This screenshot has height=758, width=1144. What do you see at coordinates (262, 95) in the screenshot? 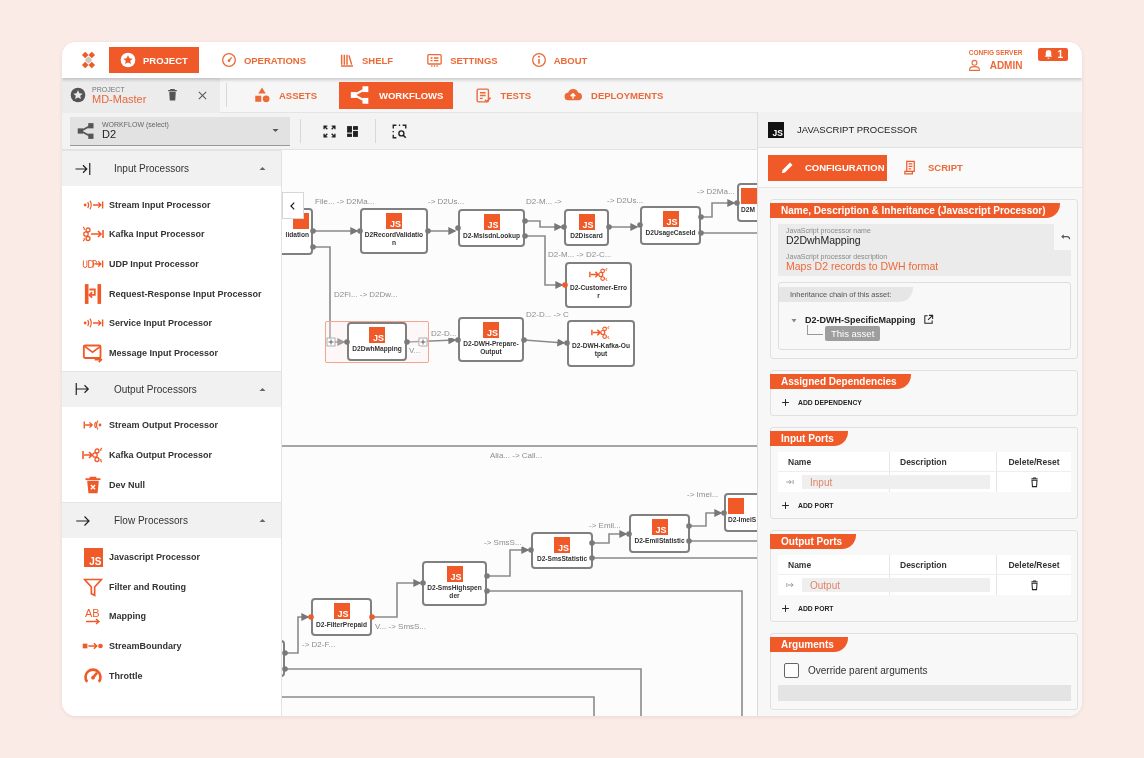
I see `shapes-icon` at bounding box center [262, 95].